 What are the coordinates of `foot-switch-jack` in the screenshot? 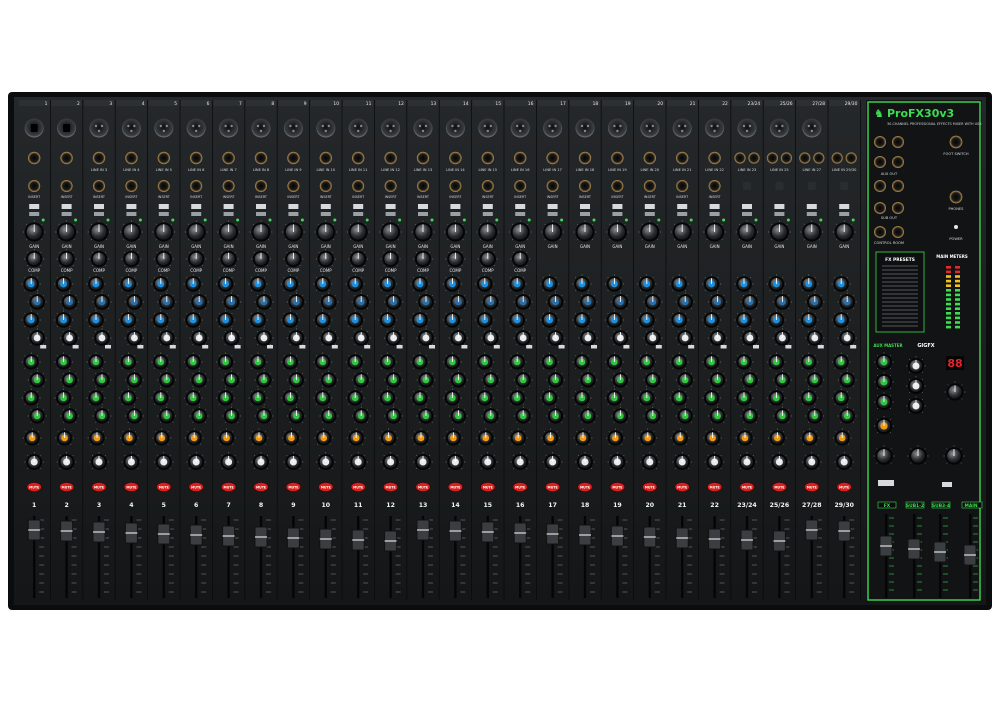 It's located at (956, 142).